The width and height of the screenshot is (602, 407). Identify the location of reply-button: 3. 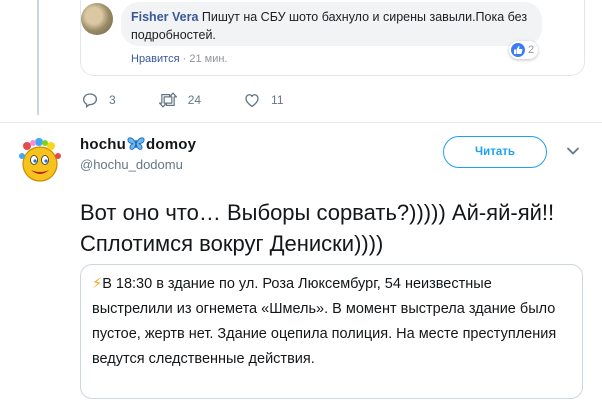
(98, 100).